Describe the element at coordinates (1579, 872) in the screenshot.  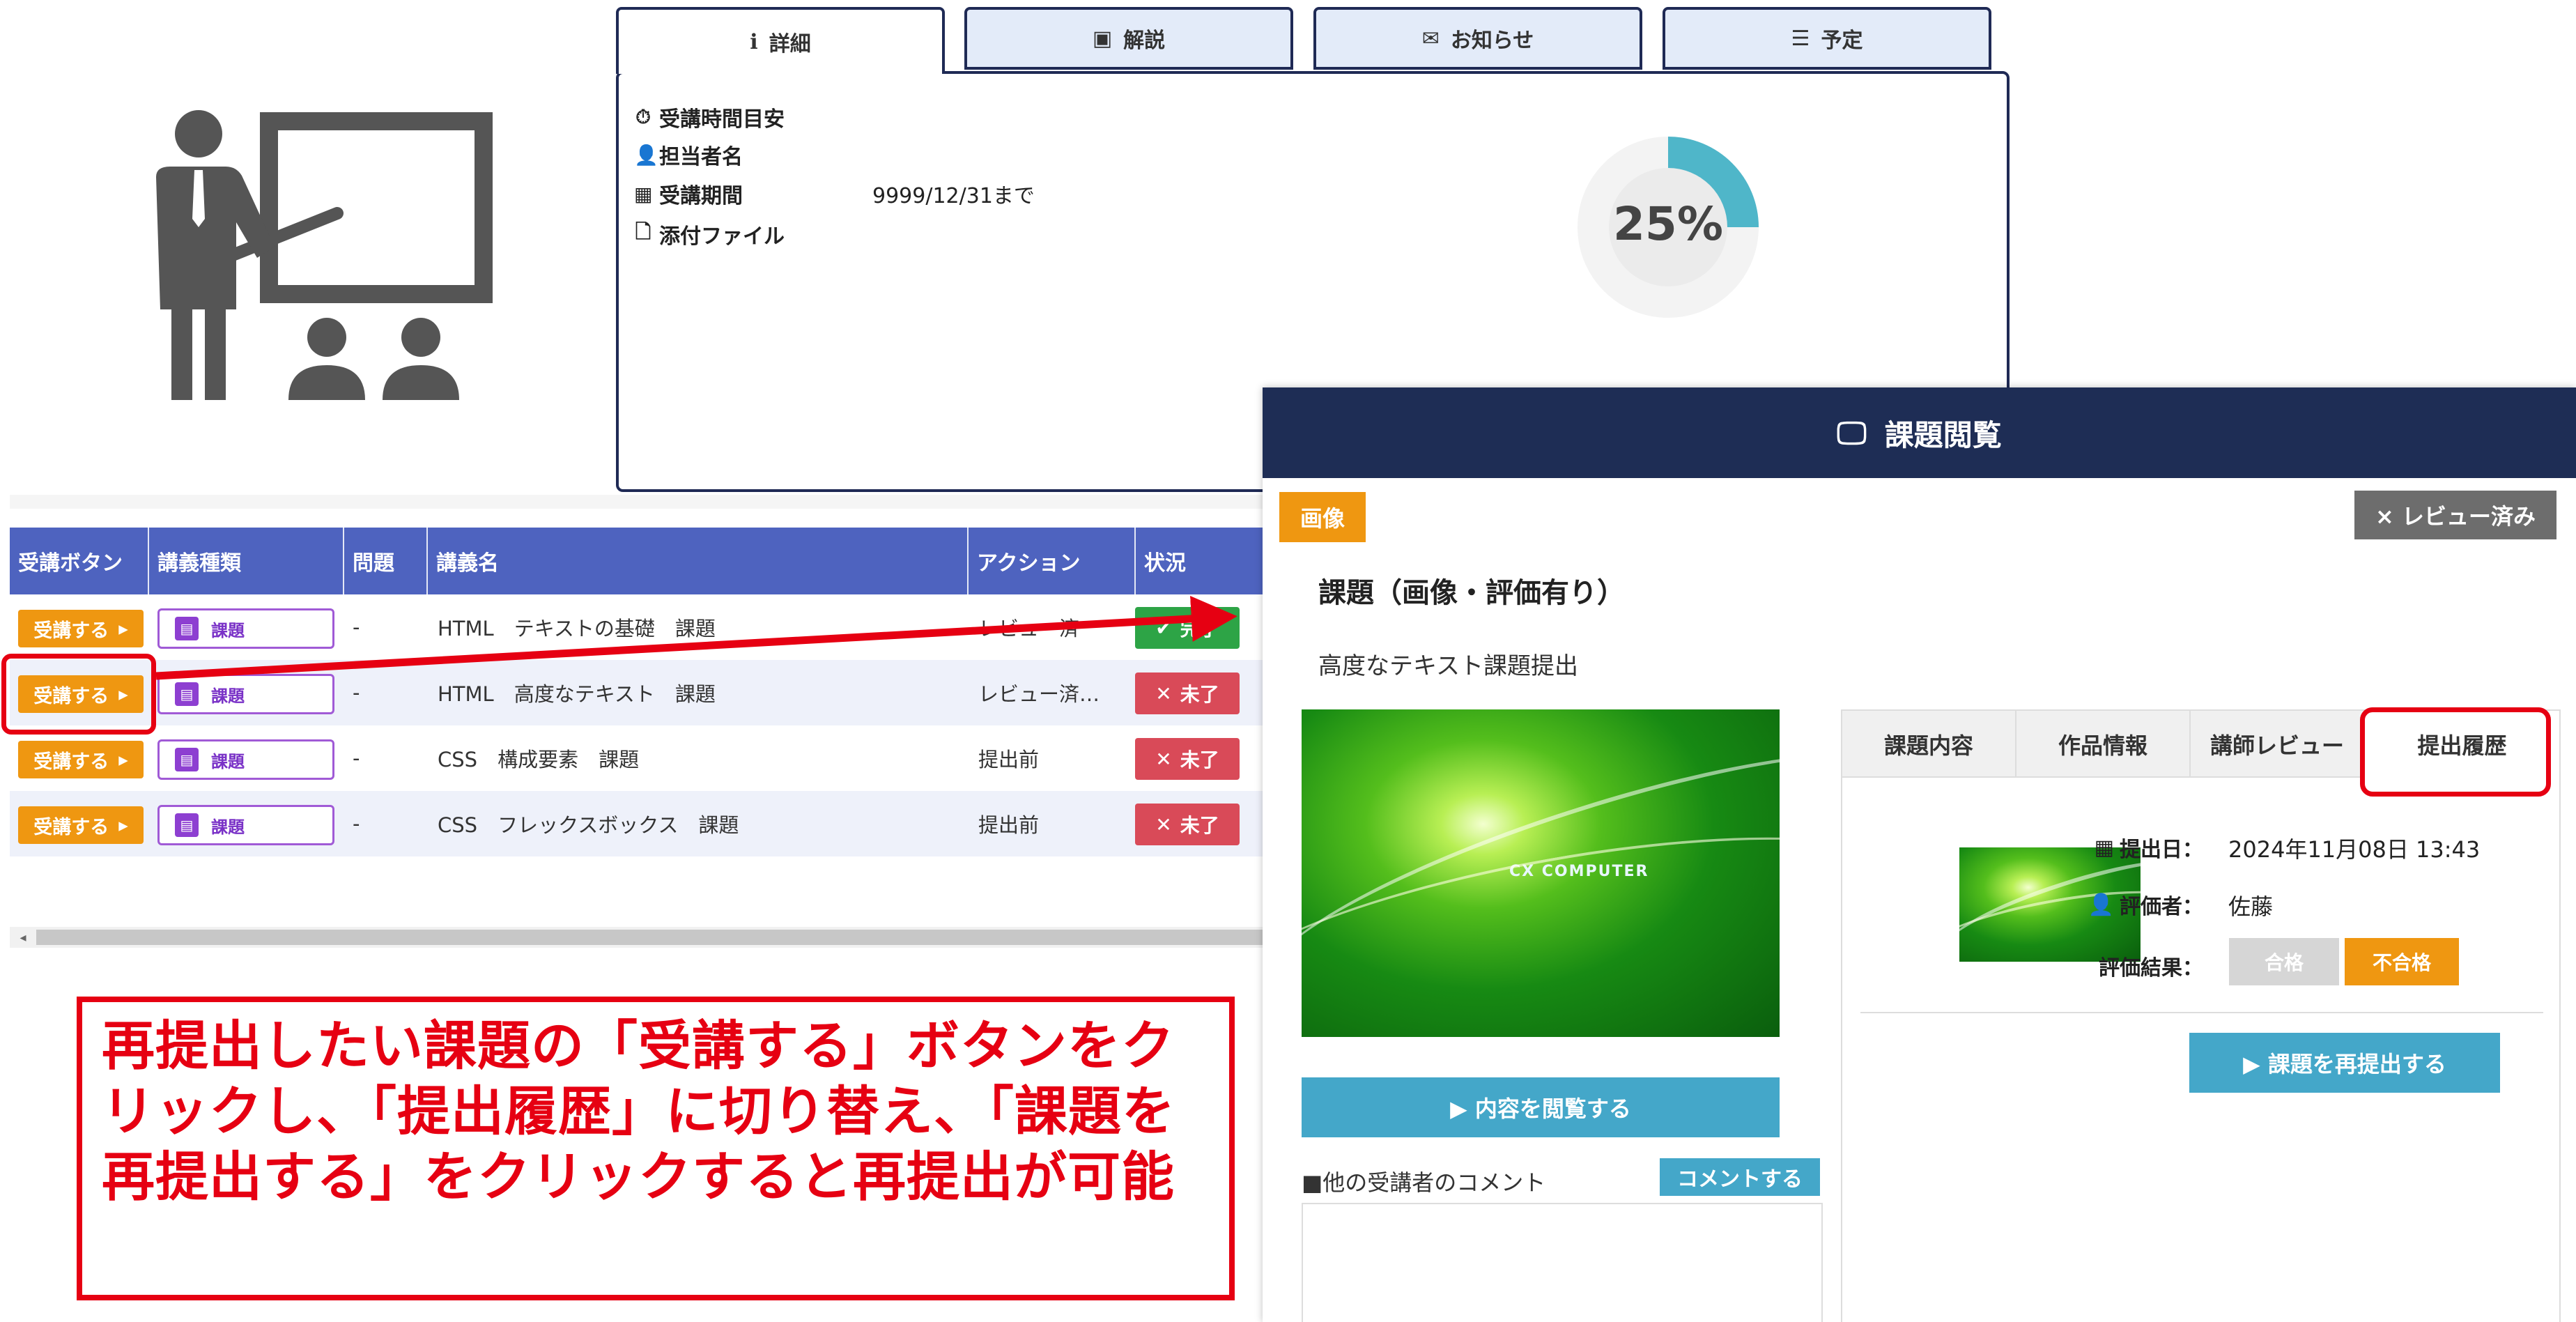
I see `preview-logo: CX COMPUTER` at that location.